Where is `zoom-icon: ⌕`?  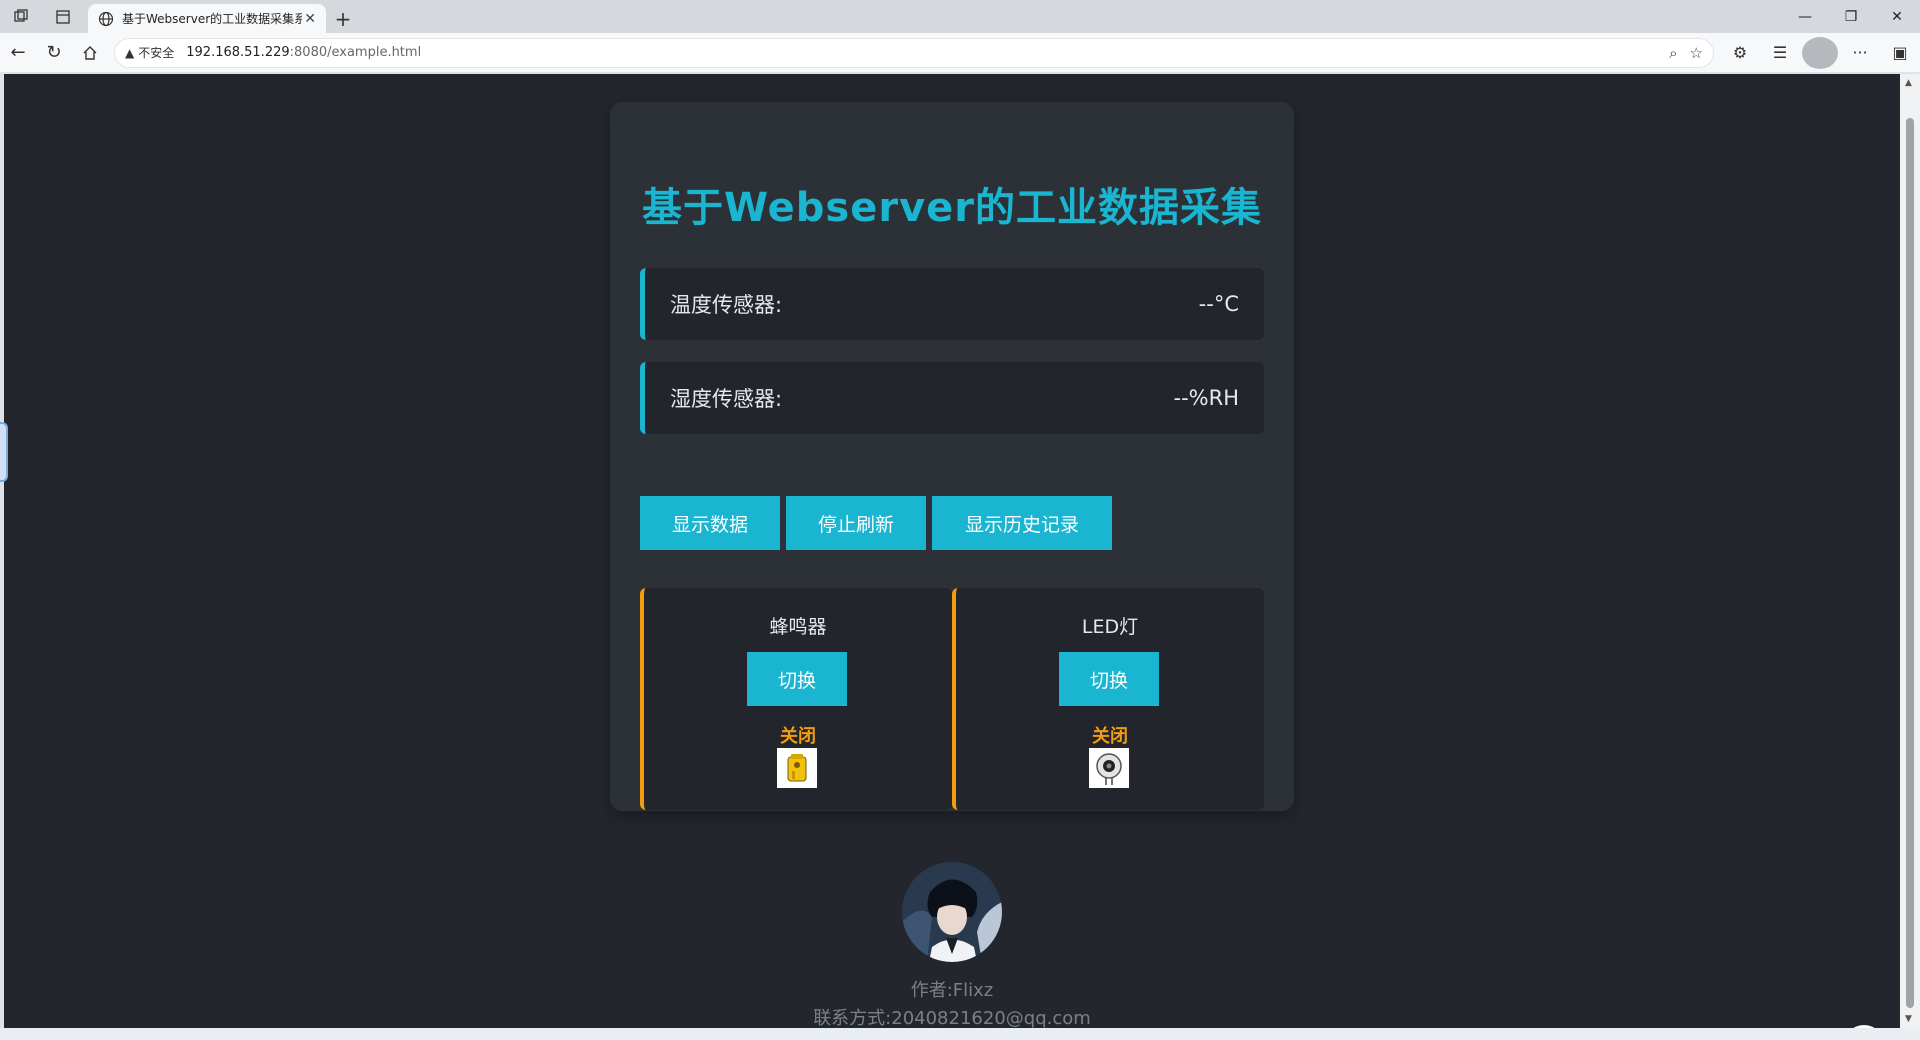 zoom-icon: ⌕ is located at coordinates (1673, 53).